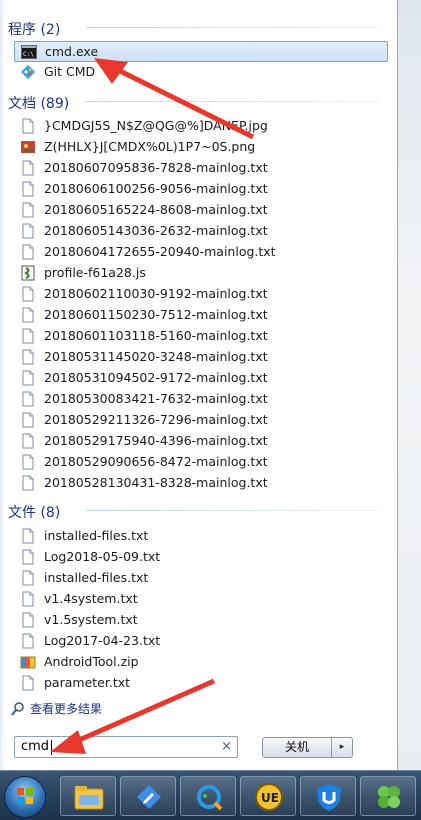  Describe the element at coordinates (156, 356) in the screenshot. I see `result-item-label: 20180531145020-3248-mainlog.txt` at that location.